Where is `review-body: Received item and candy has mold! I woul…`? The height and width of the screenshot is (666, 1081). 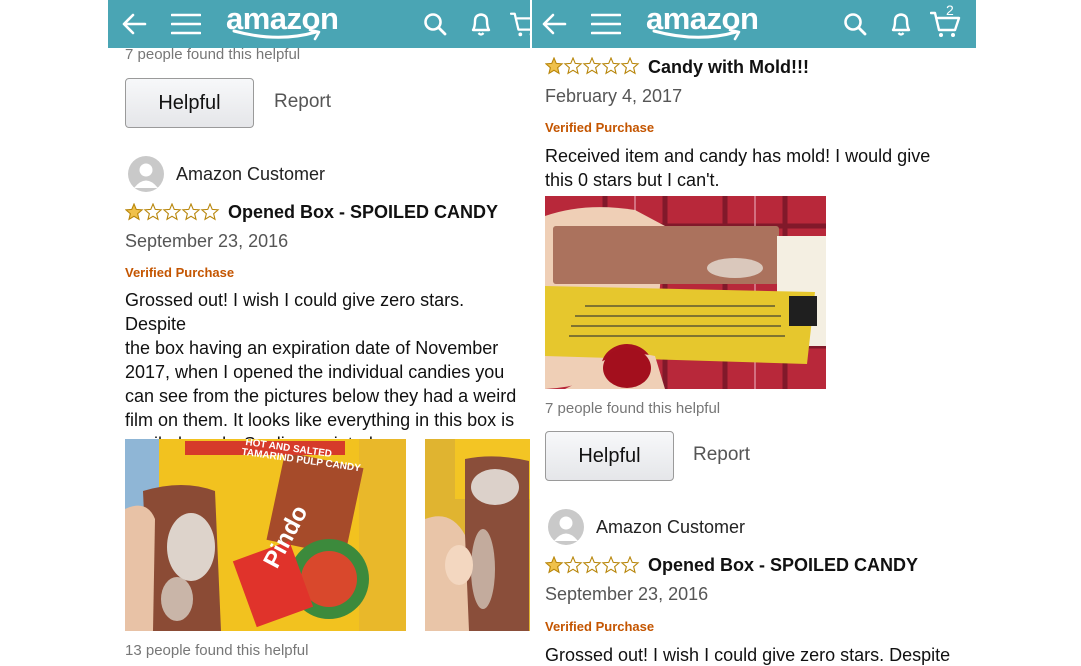 review-body: Received item and candy has mold! I woul… is located at coordinates (737, 168).